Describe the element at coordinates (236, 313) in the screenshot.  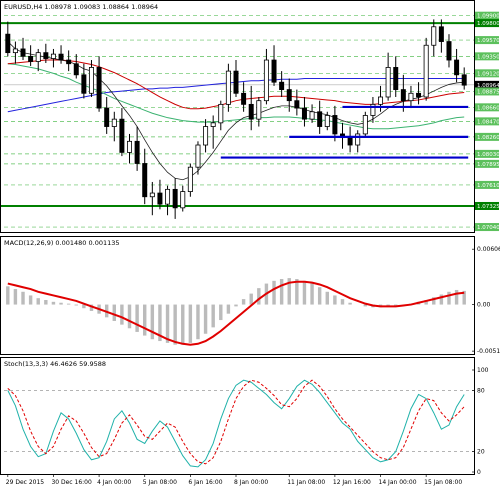
I see `macd-signal-line` at that location.